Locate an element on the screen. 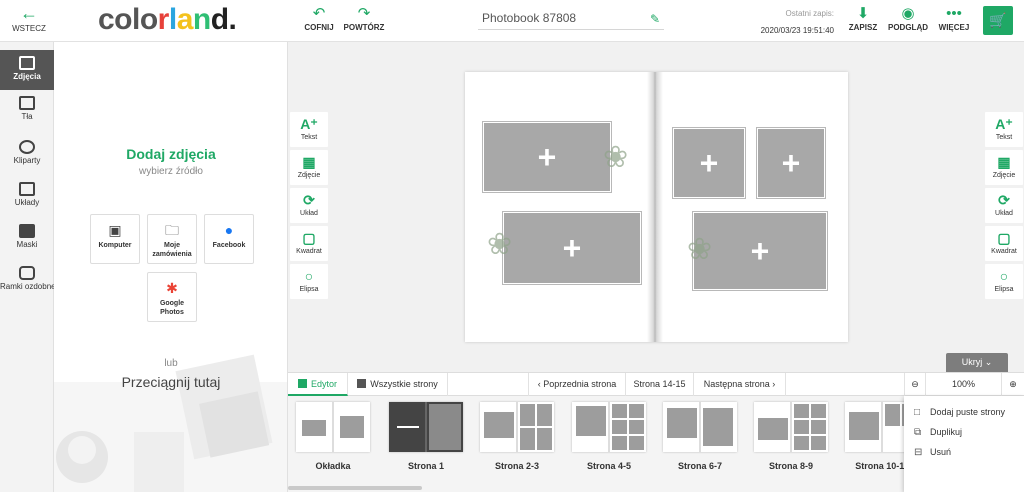 Image resolution: width=1024 pixels, height=492 pixels. back-button: ← WSTECZ is located at coordinates (29, 18).